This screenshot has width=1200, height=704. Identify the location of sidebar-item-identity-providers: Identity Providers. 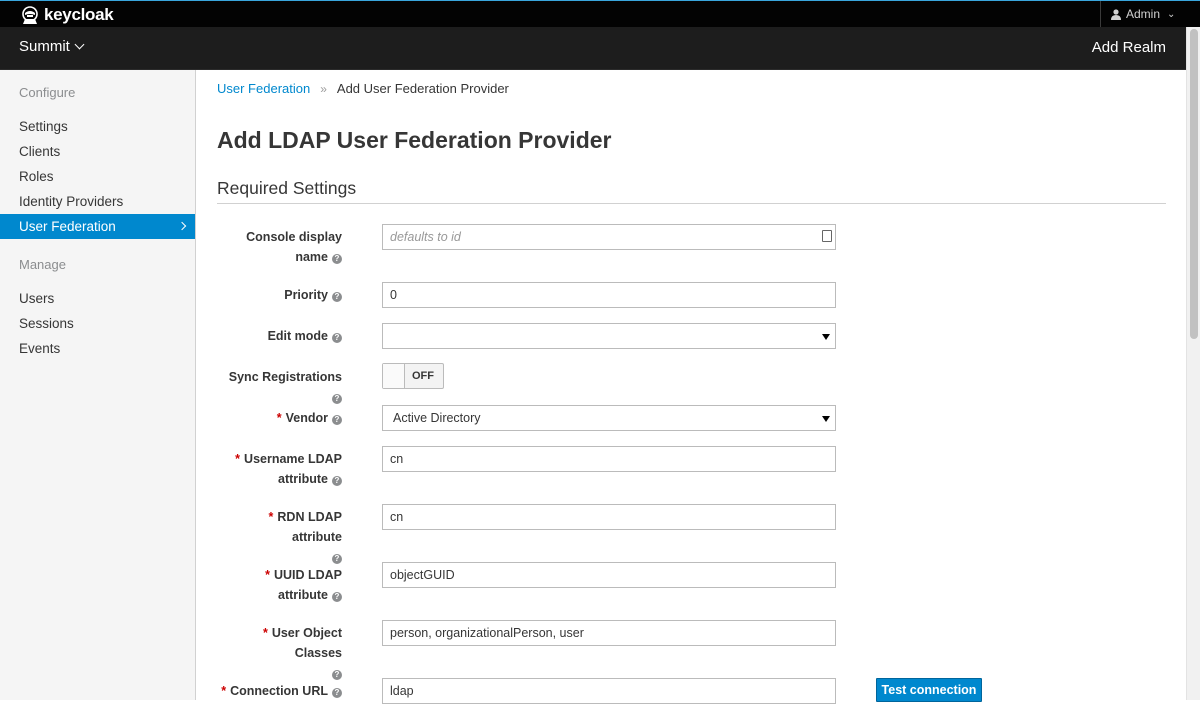
(97, 201).